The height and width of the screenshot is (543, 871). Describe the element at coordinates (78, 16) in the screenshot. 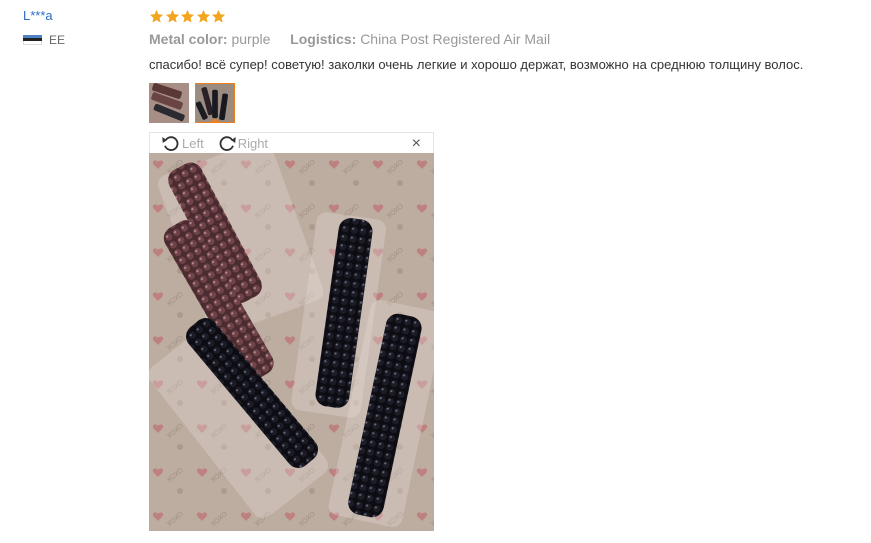

I see `reviewer-name: L***a` at that location.